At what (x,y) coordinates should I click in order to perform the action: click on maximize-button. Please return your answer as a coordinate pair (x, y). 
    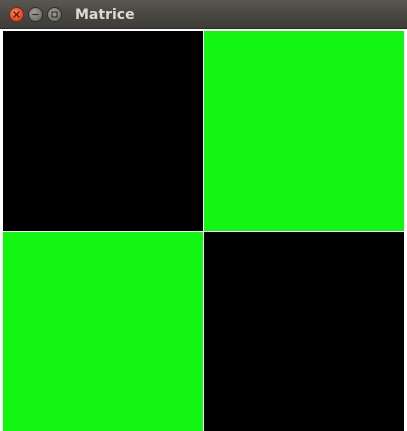
    Looking at the image, I should click on (54, 14).